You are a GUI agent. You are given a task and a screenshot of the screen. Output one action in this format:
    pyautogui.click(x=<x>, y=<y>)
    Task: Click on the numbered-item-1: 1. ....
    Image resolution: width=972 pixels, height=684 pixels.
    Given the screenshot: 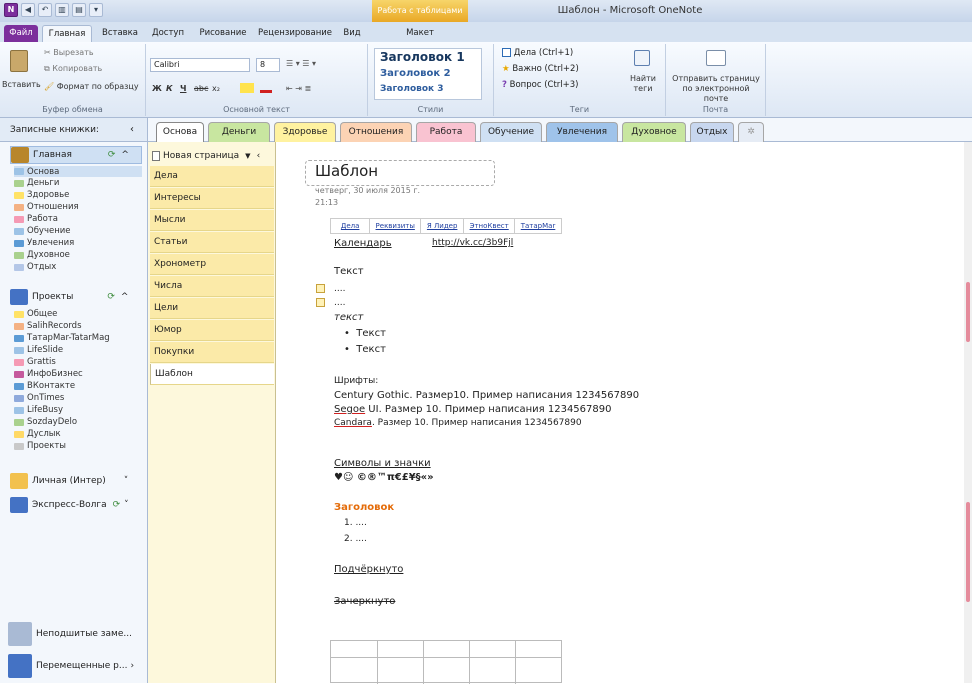 What is the action you would take?
    pyautogui.click(x=355, y=523)
    